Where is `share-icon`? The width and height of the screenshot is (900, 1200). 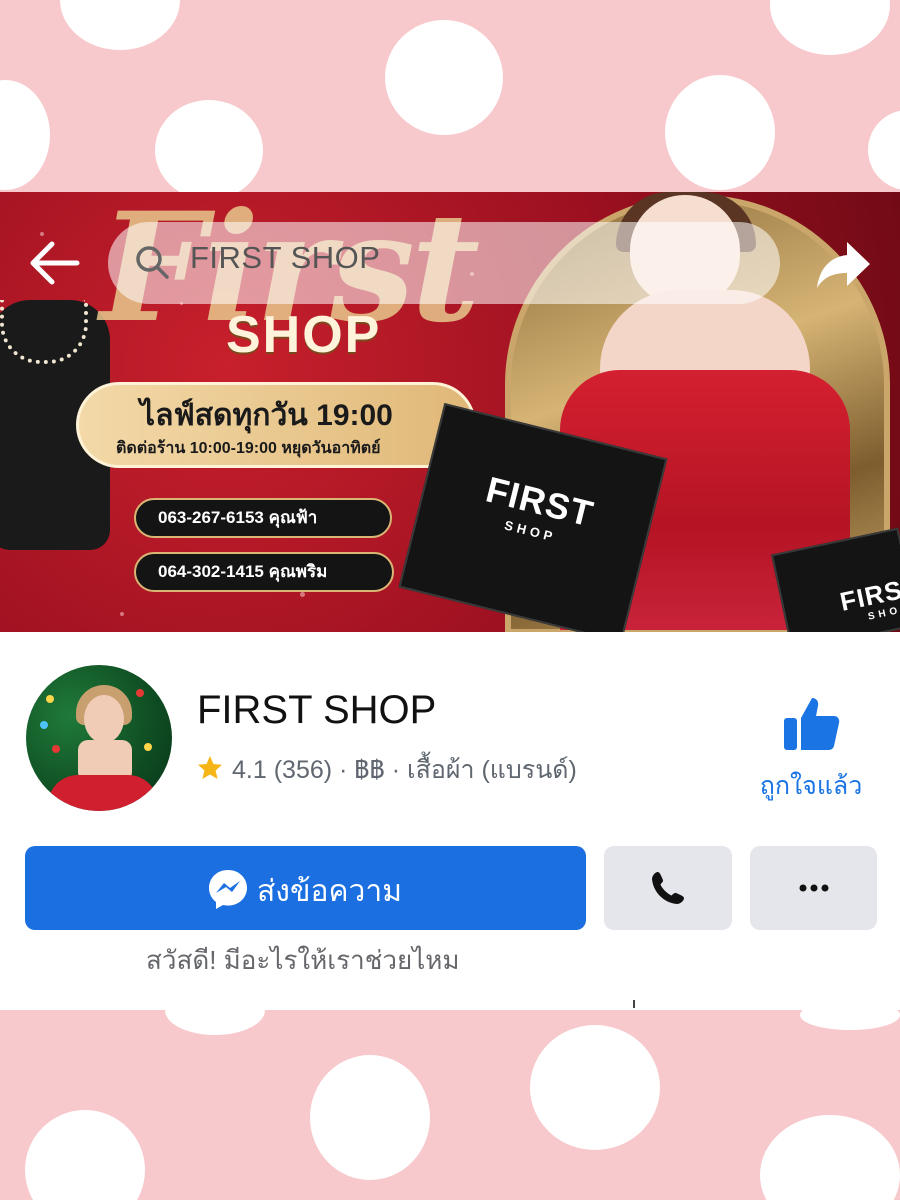
share-icon is located at coordinates (843, 264).